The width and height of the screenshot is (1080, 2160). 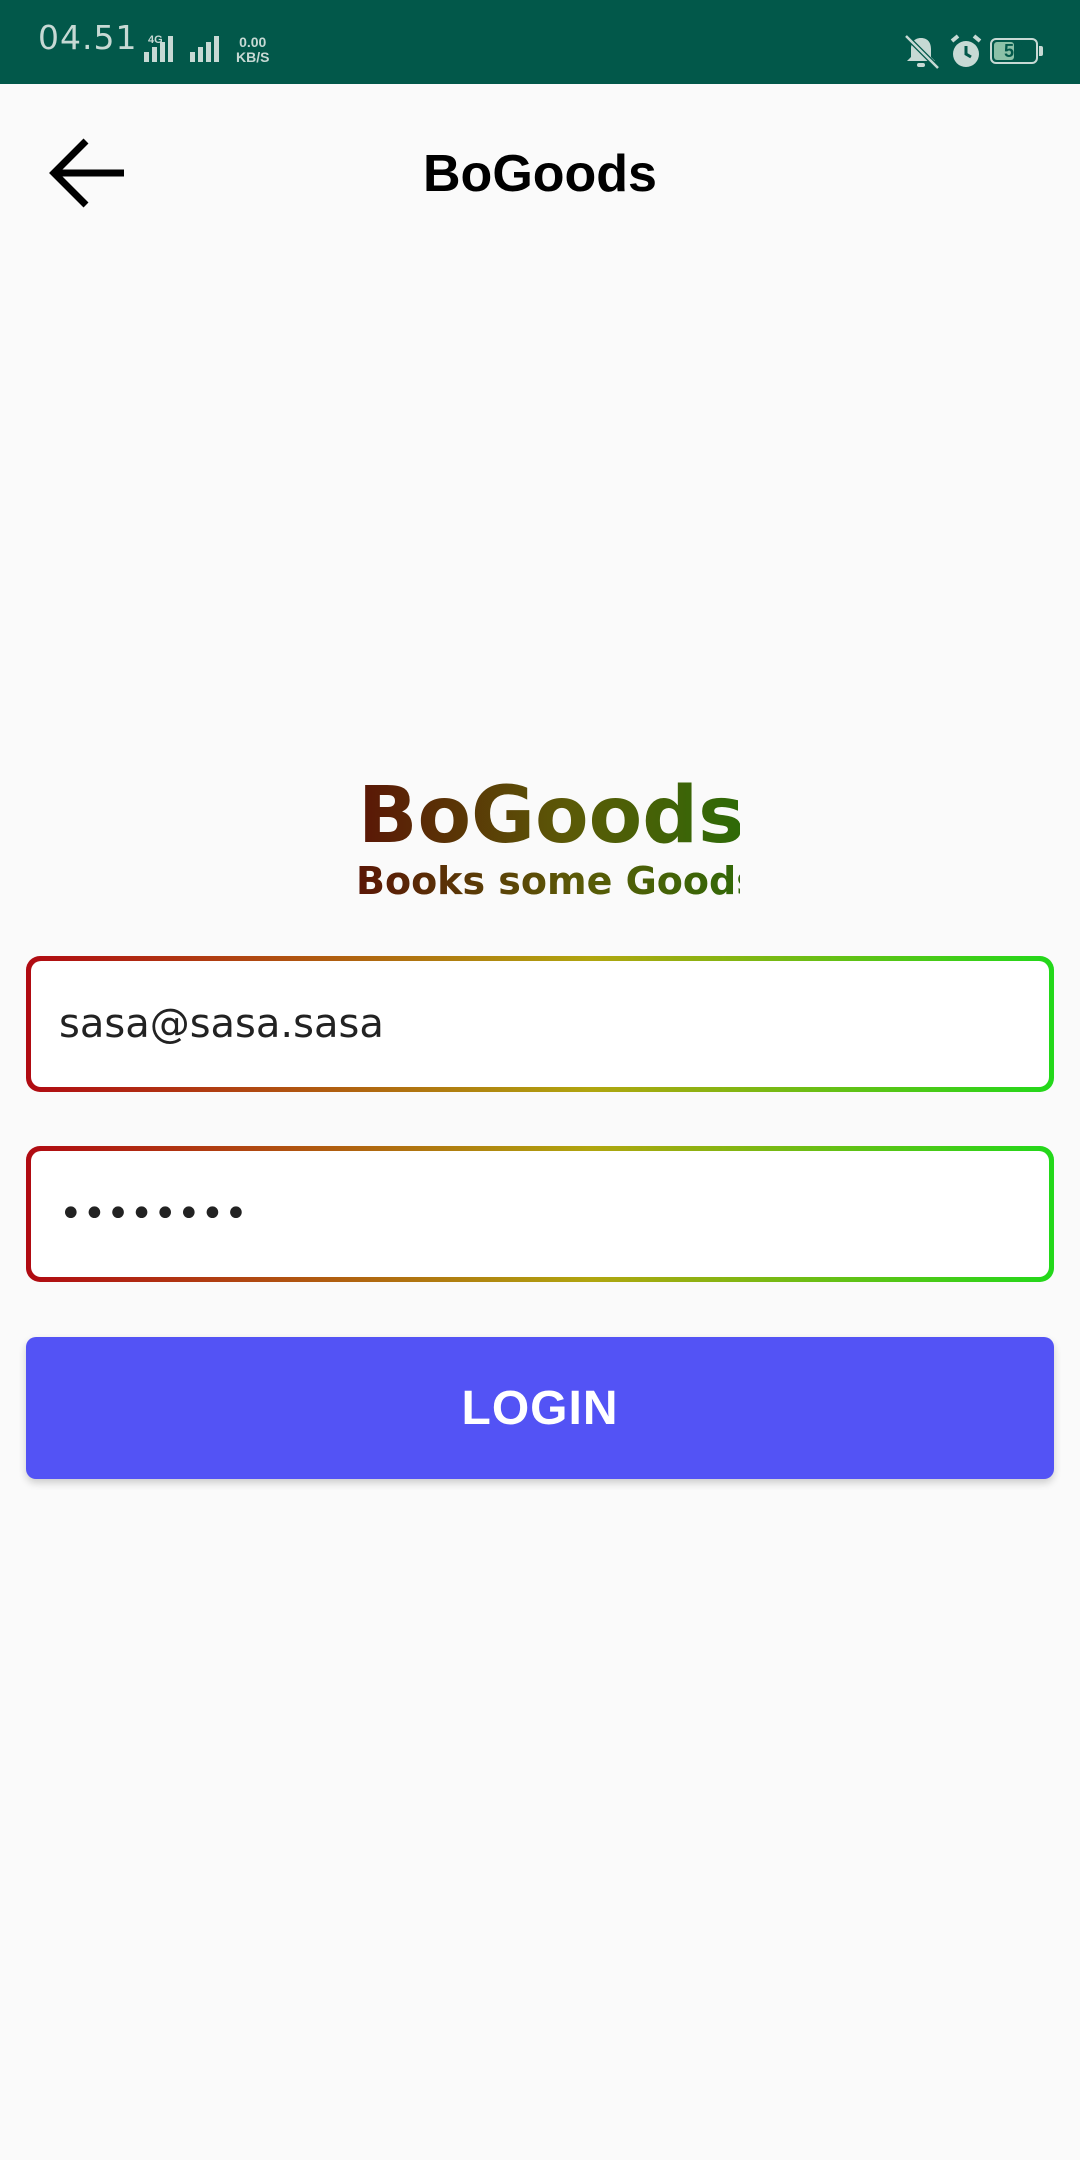 I want to click on email-field-border, so click(x=540, y=1024).